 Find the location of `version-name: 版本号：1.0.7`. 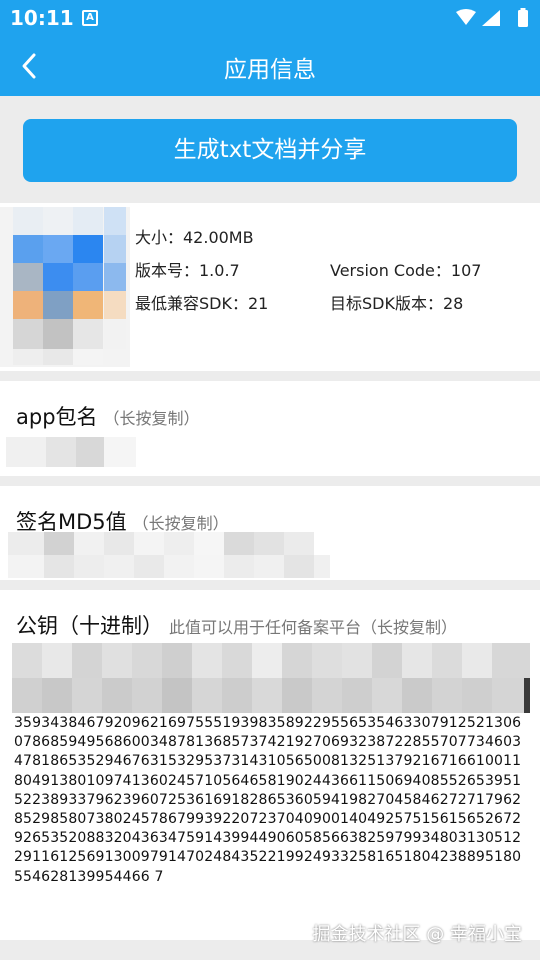

version-name: 版本号：1.0.7 is located at coordinates (187, 270).